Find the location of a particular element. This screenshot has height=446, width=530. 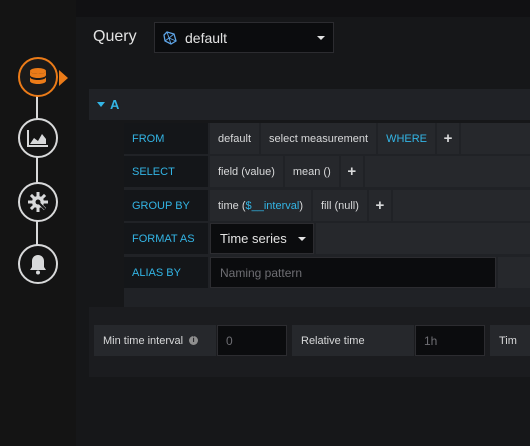

relative-time-input: 1h is located at coordinates (450, 340).